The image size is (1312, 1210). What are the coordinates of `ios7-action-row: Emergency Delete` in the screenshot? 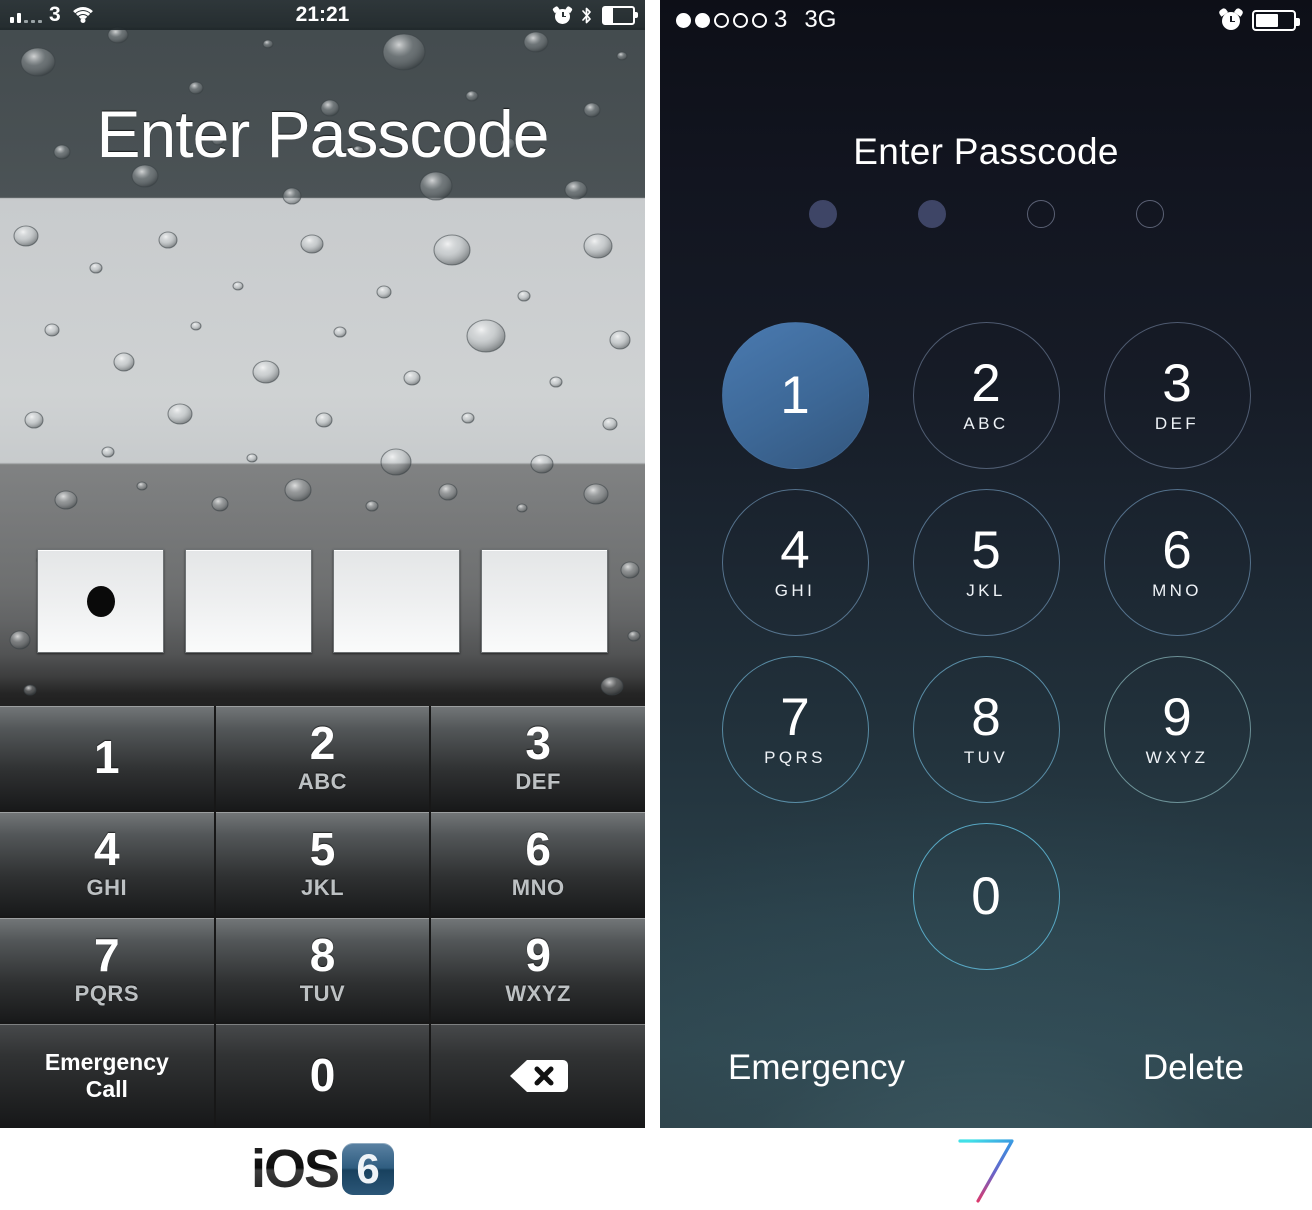 It's located at (986, 1068).